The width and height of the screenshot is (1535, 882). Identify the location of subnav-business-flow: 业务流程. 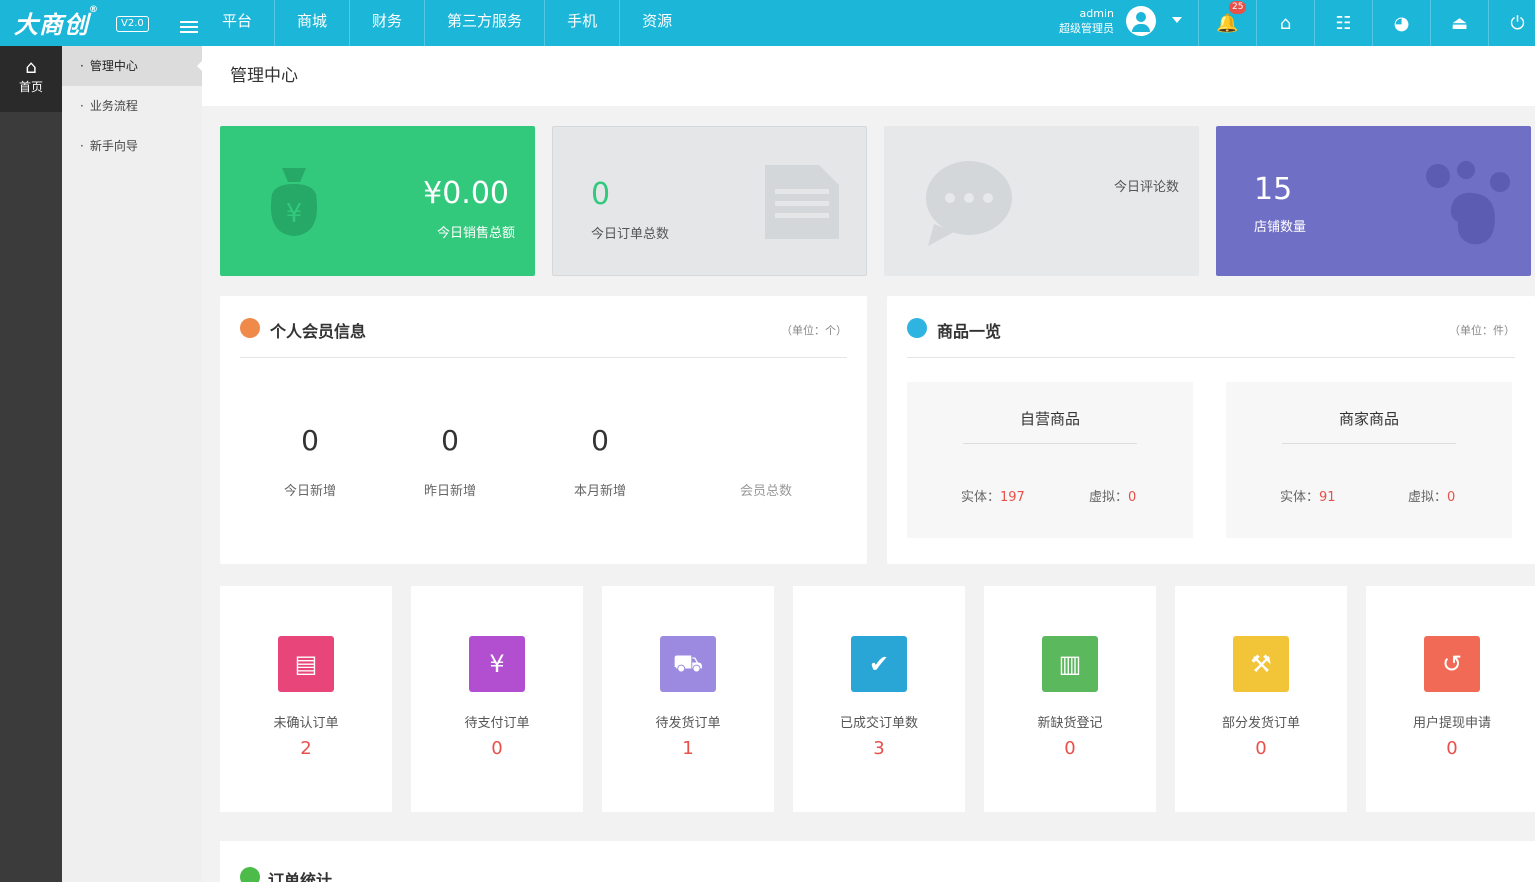
(132, 106).